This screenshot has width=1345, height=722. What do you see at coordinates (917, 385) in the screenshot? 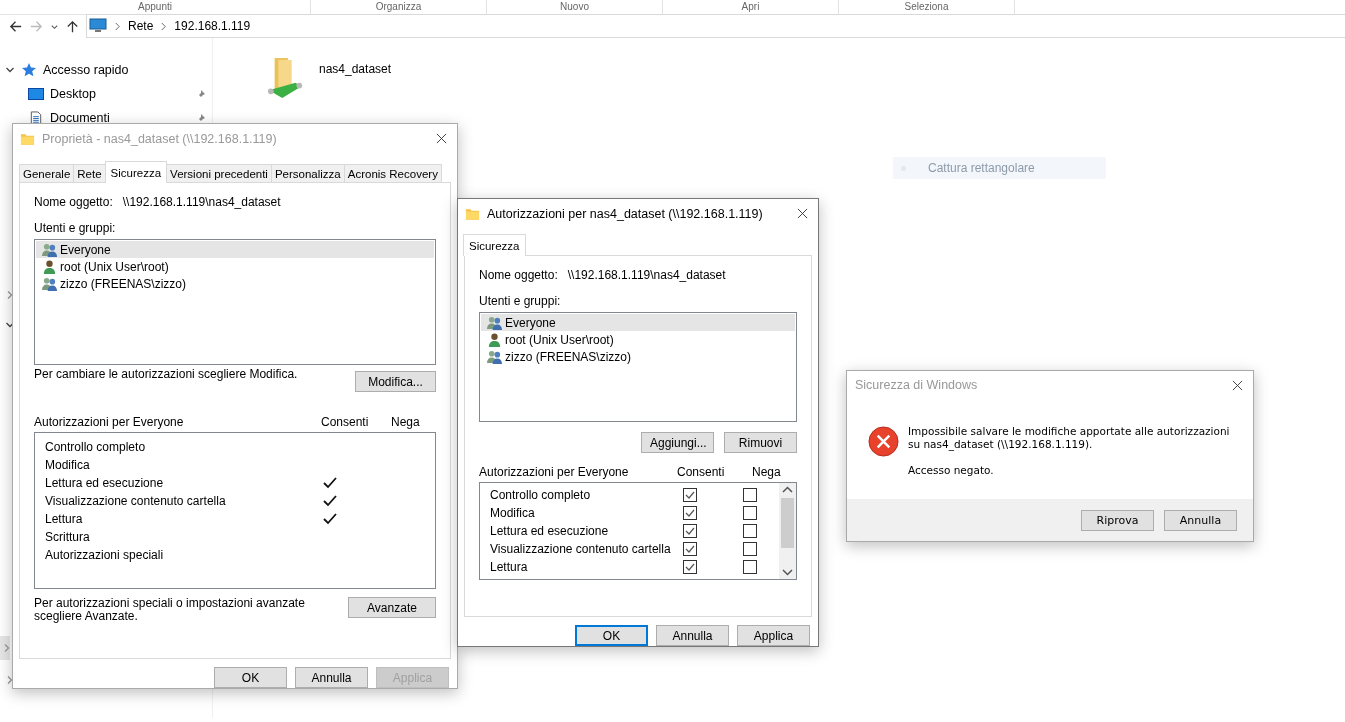
I see `window-title: Sicurezza di Windows` at bounding box center [917, 385].